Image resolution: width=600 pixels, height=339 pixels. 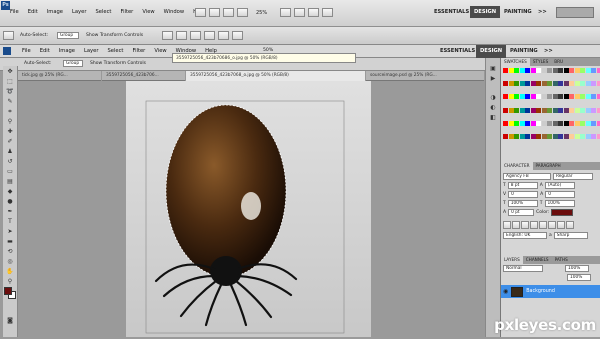 What do you see at coordinates (523, 203) in the screenshot?
I see `vertical-scale-field: 100%` at bounding box center [523, 203].